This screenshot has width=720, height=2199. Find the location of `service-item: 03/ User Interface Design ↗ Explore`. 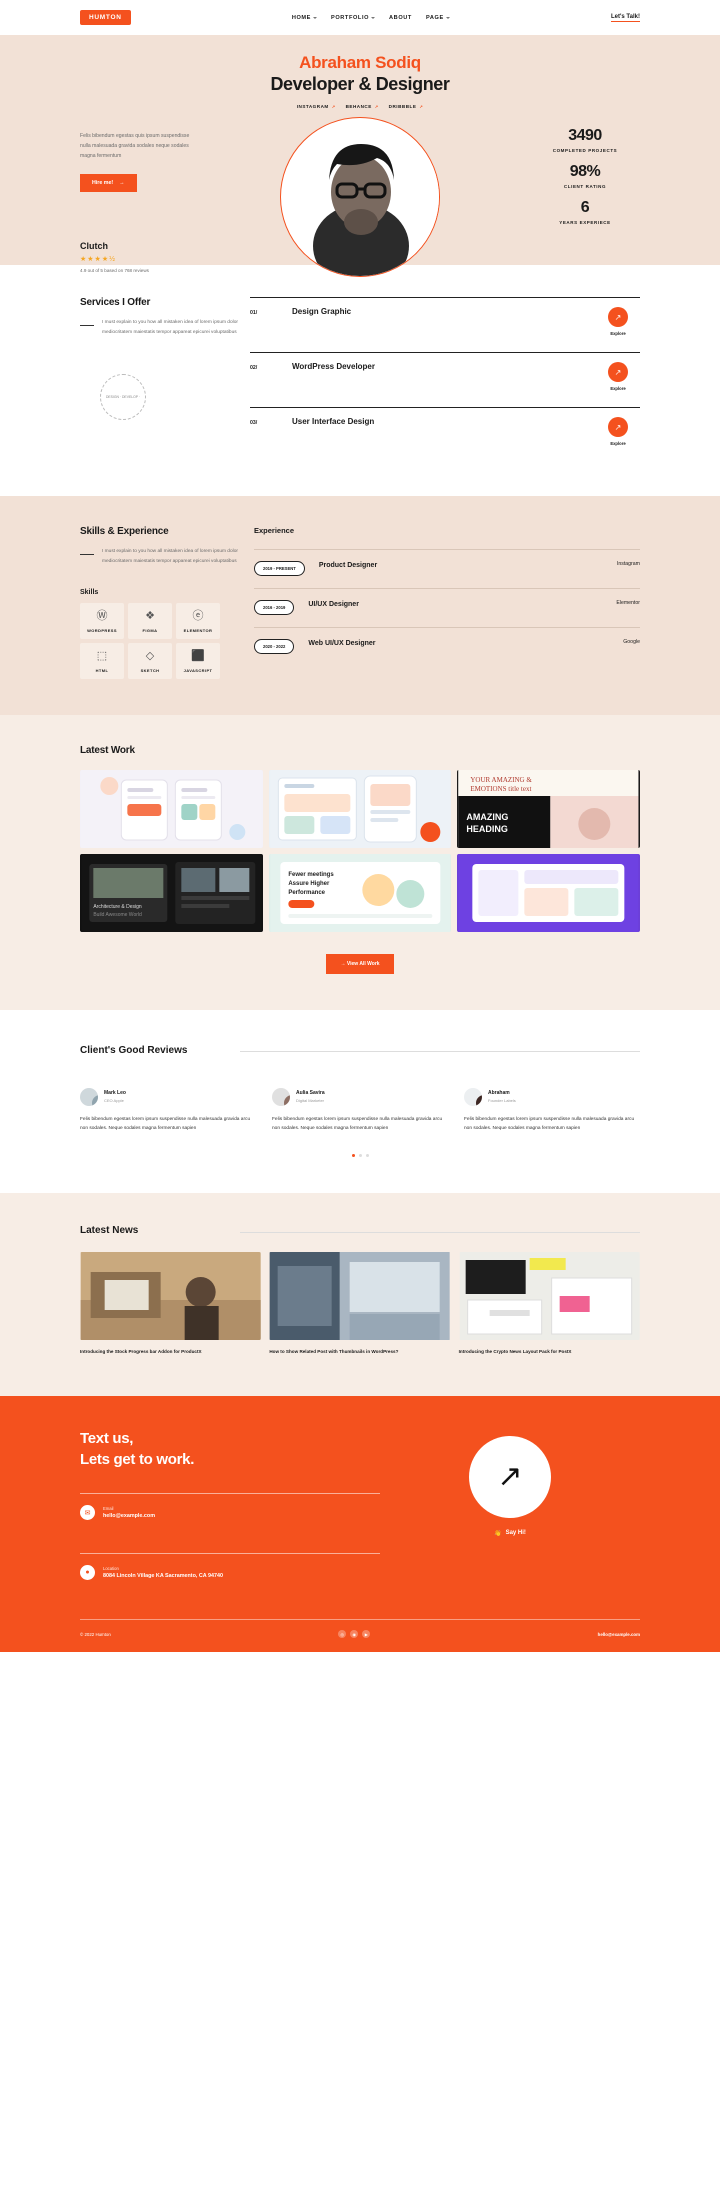

service-item: 03/ User Interface Design ↗ Explore is located at coordinates (445, 434).